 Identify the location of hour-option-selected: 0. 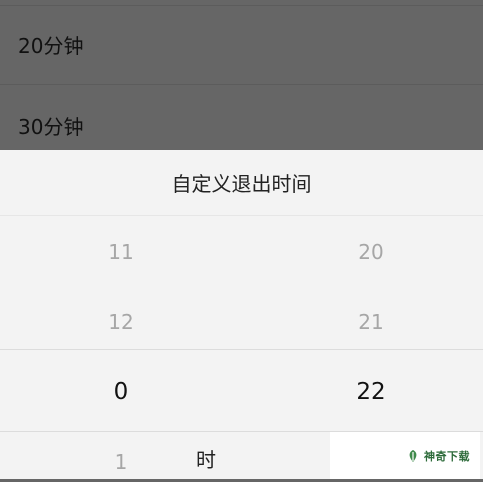
(121, 392).